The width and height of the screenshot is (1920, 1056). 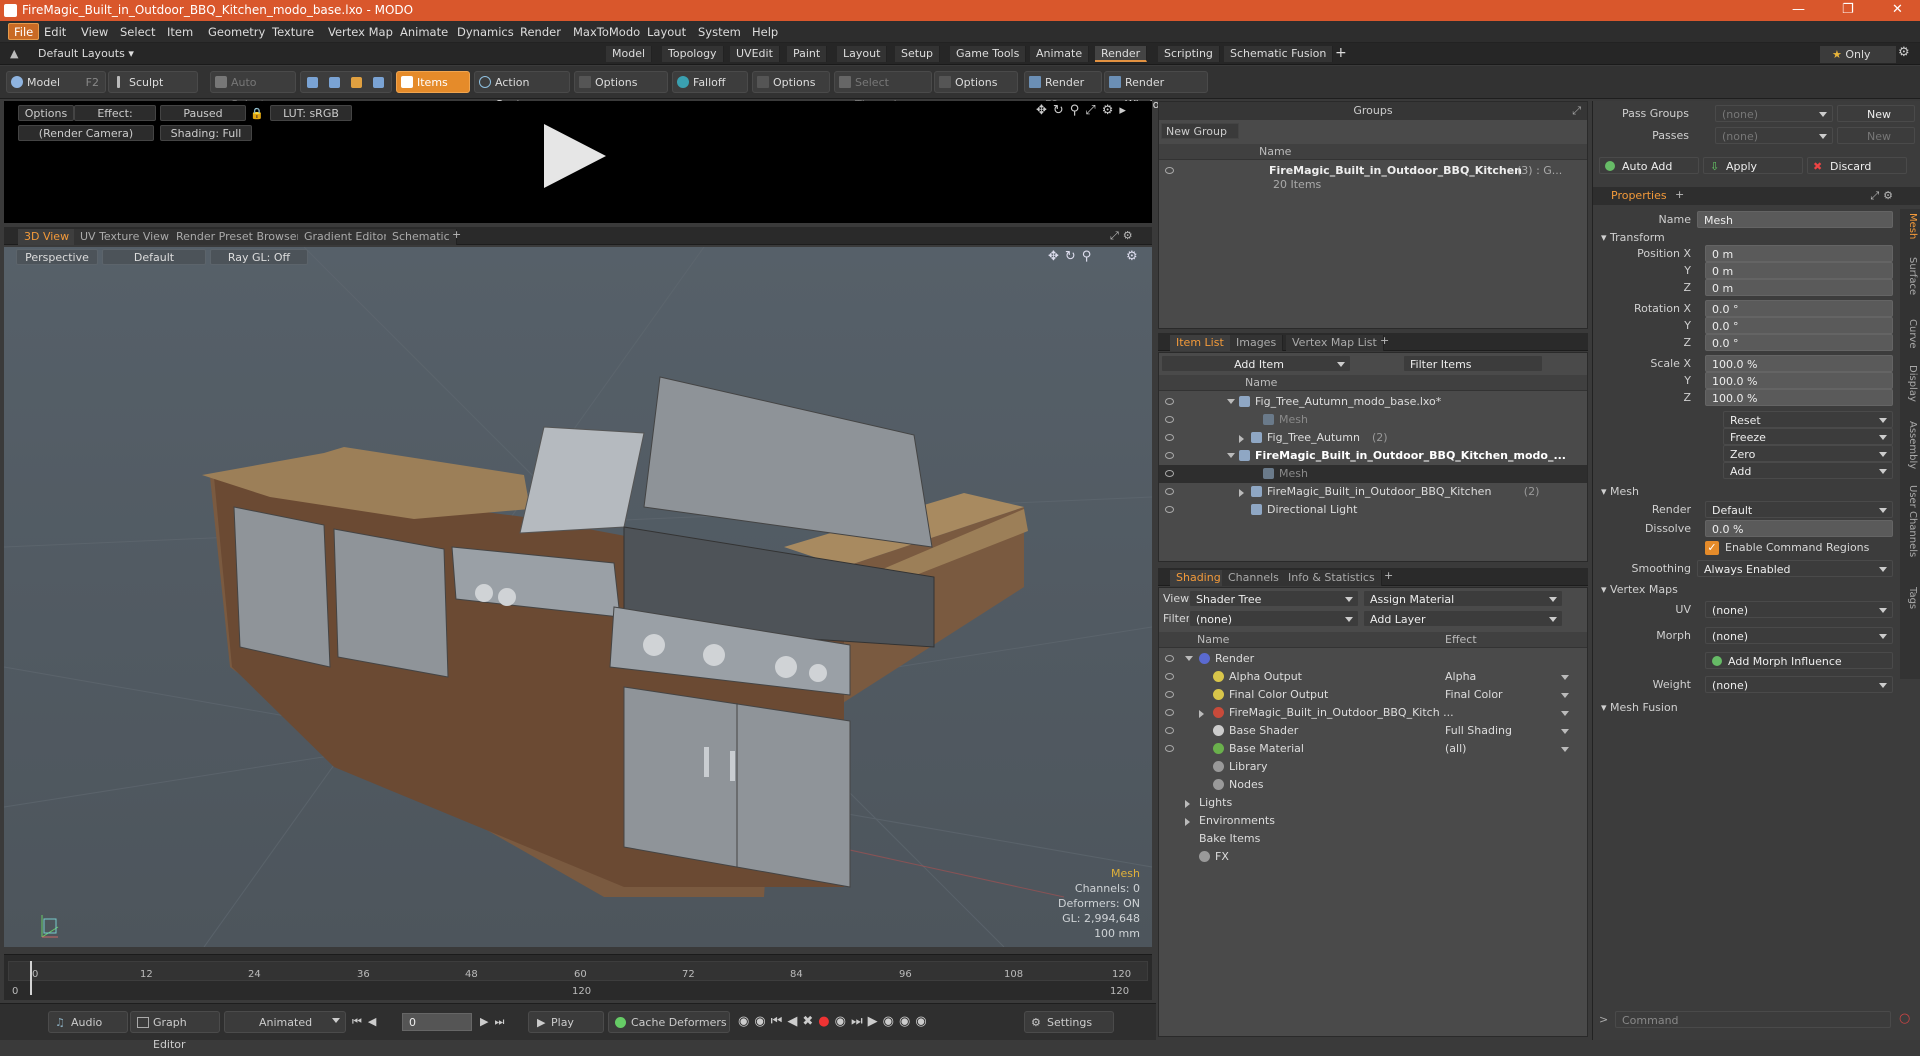 I want to click on sculpt-button: Sculpt, so click(x=153, y=82).